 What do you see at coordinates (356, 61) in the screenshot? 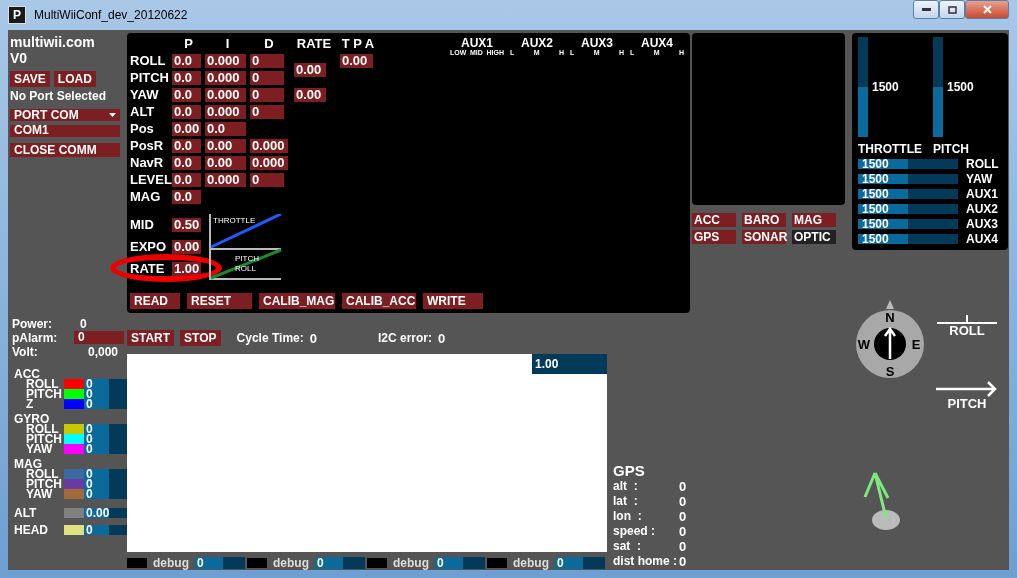
I see `tpa-field: 0.00` at bounding box center [356, 61].